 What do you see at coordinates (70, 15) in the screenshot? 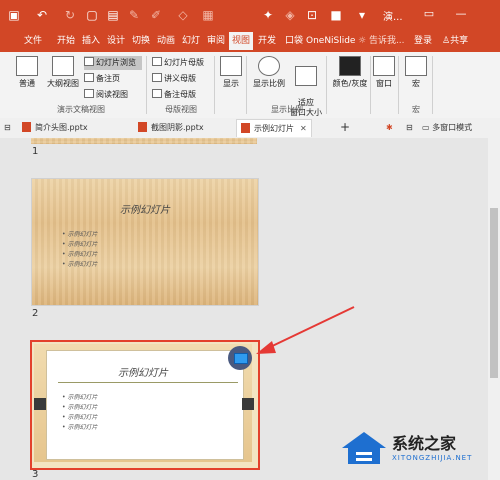
I see `redo-icon: ↻` at bounding box center [70, 15].